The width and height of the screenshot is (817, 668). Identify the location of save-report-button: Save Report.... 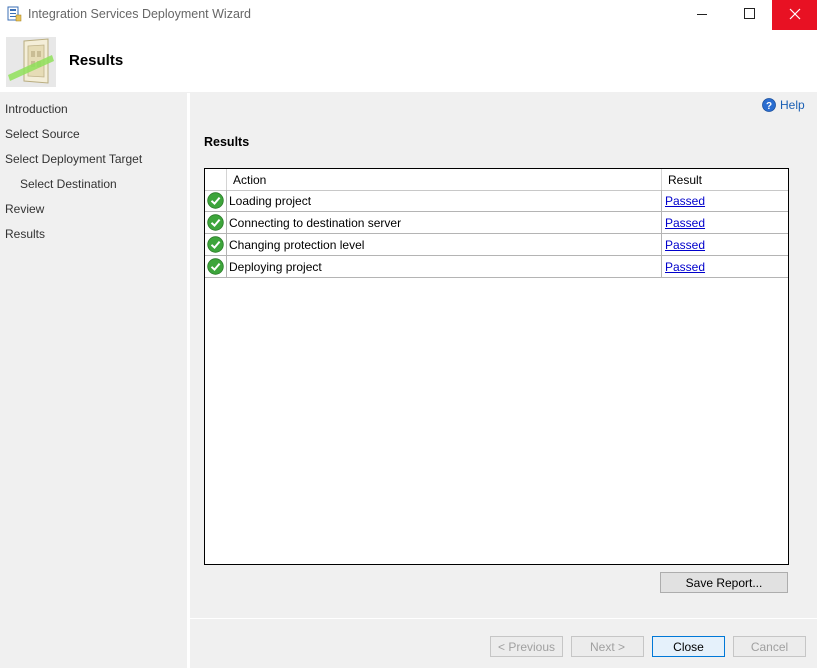
(724, 582).